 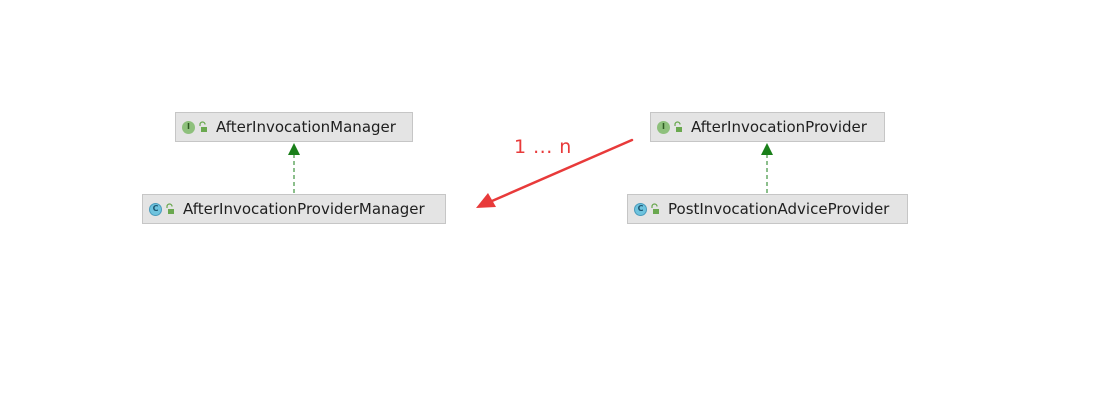 I want to click on node-after-invocation-manager: I AfterInvocationManager, so click(x=294, y=127).